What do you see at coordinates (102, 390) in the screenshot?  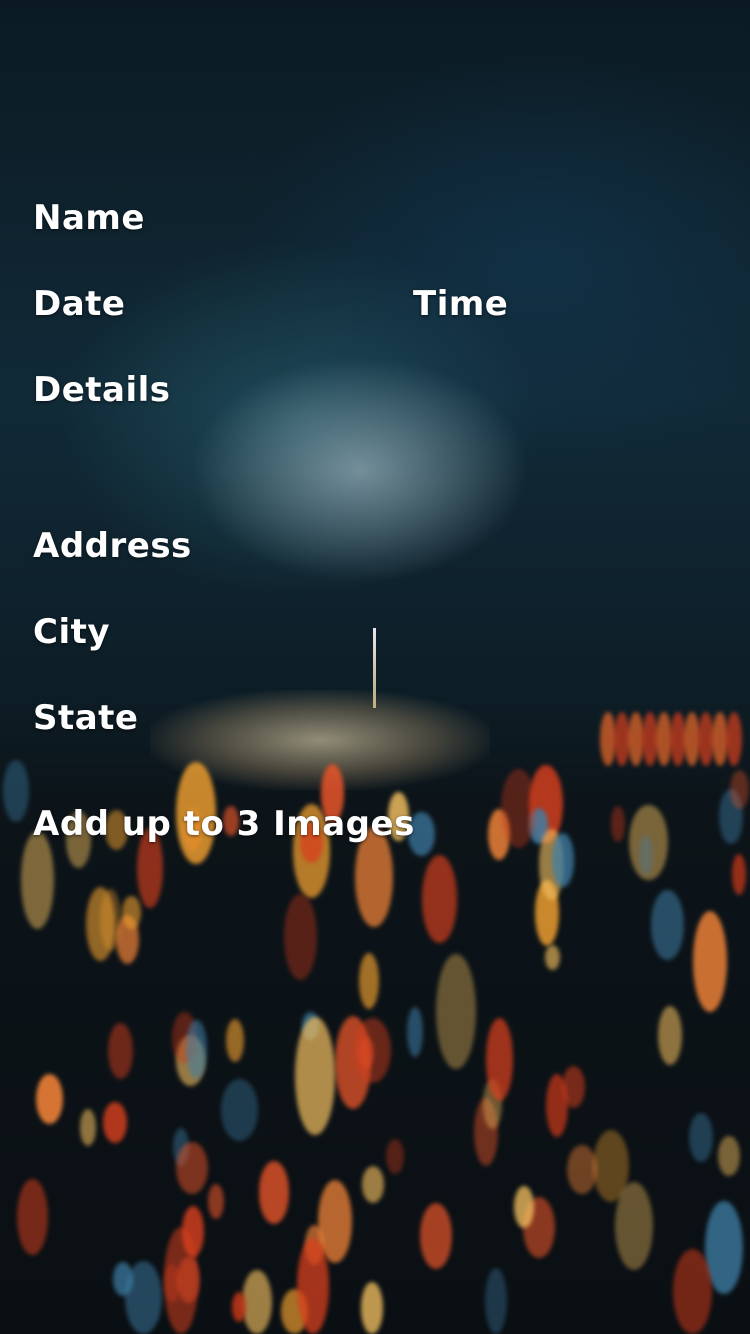 I see `details-label: Details` at bounding box center [102, 390].